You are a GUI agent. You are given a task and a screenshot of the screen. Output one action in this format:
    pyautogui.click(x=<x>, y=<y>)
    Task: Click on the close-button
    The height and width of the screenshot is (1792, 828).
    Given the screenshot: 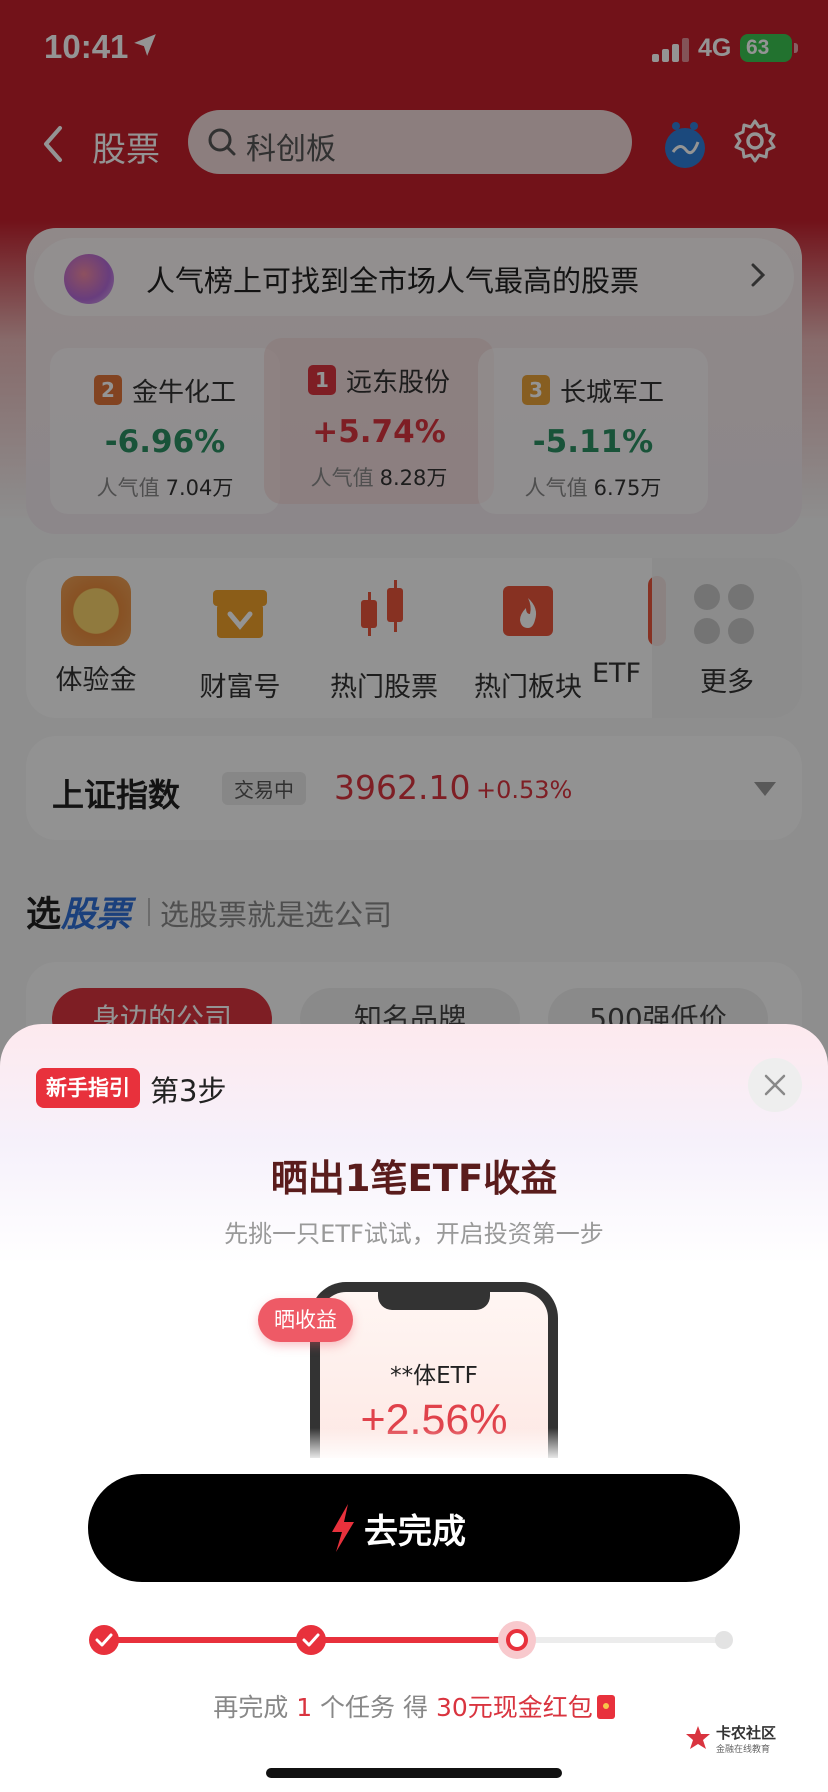 What is the action you would take?
    pyautogui.click(x=775, y=1085)
    